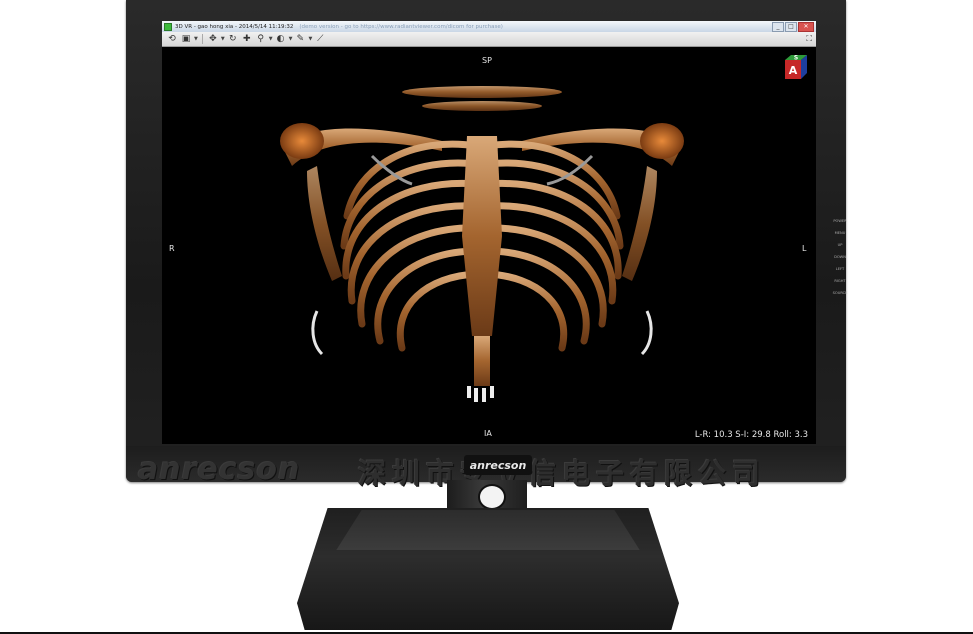  Describe the element at coordinates (487, 60) in the screenshot. I see `orientation-top: SP` at that location.